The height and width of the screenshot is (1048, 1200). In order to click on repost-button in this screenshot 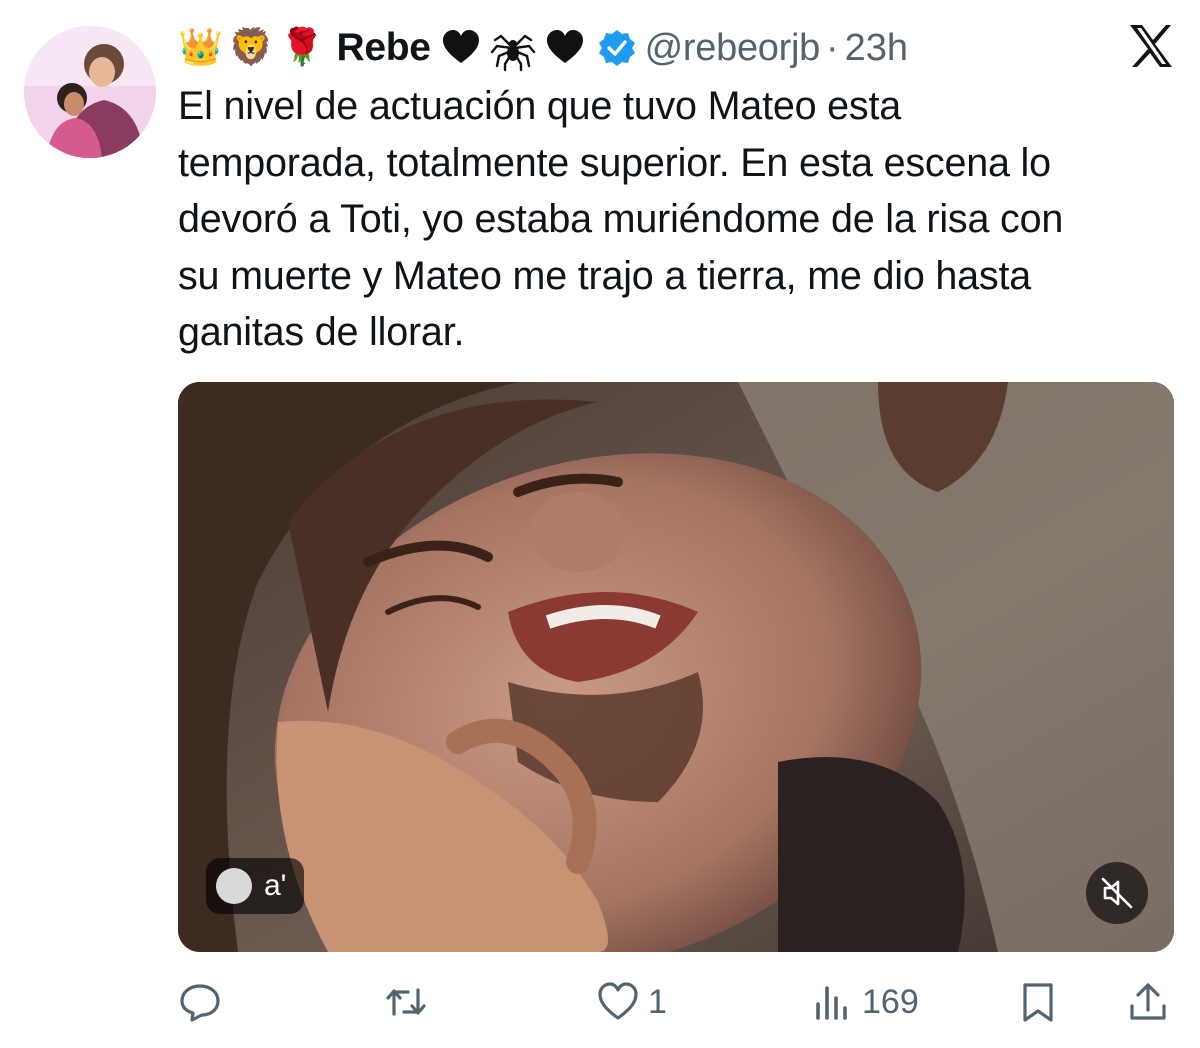, I will do `click(410, 1002)`.